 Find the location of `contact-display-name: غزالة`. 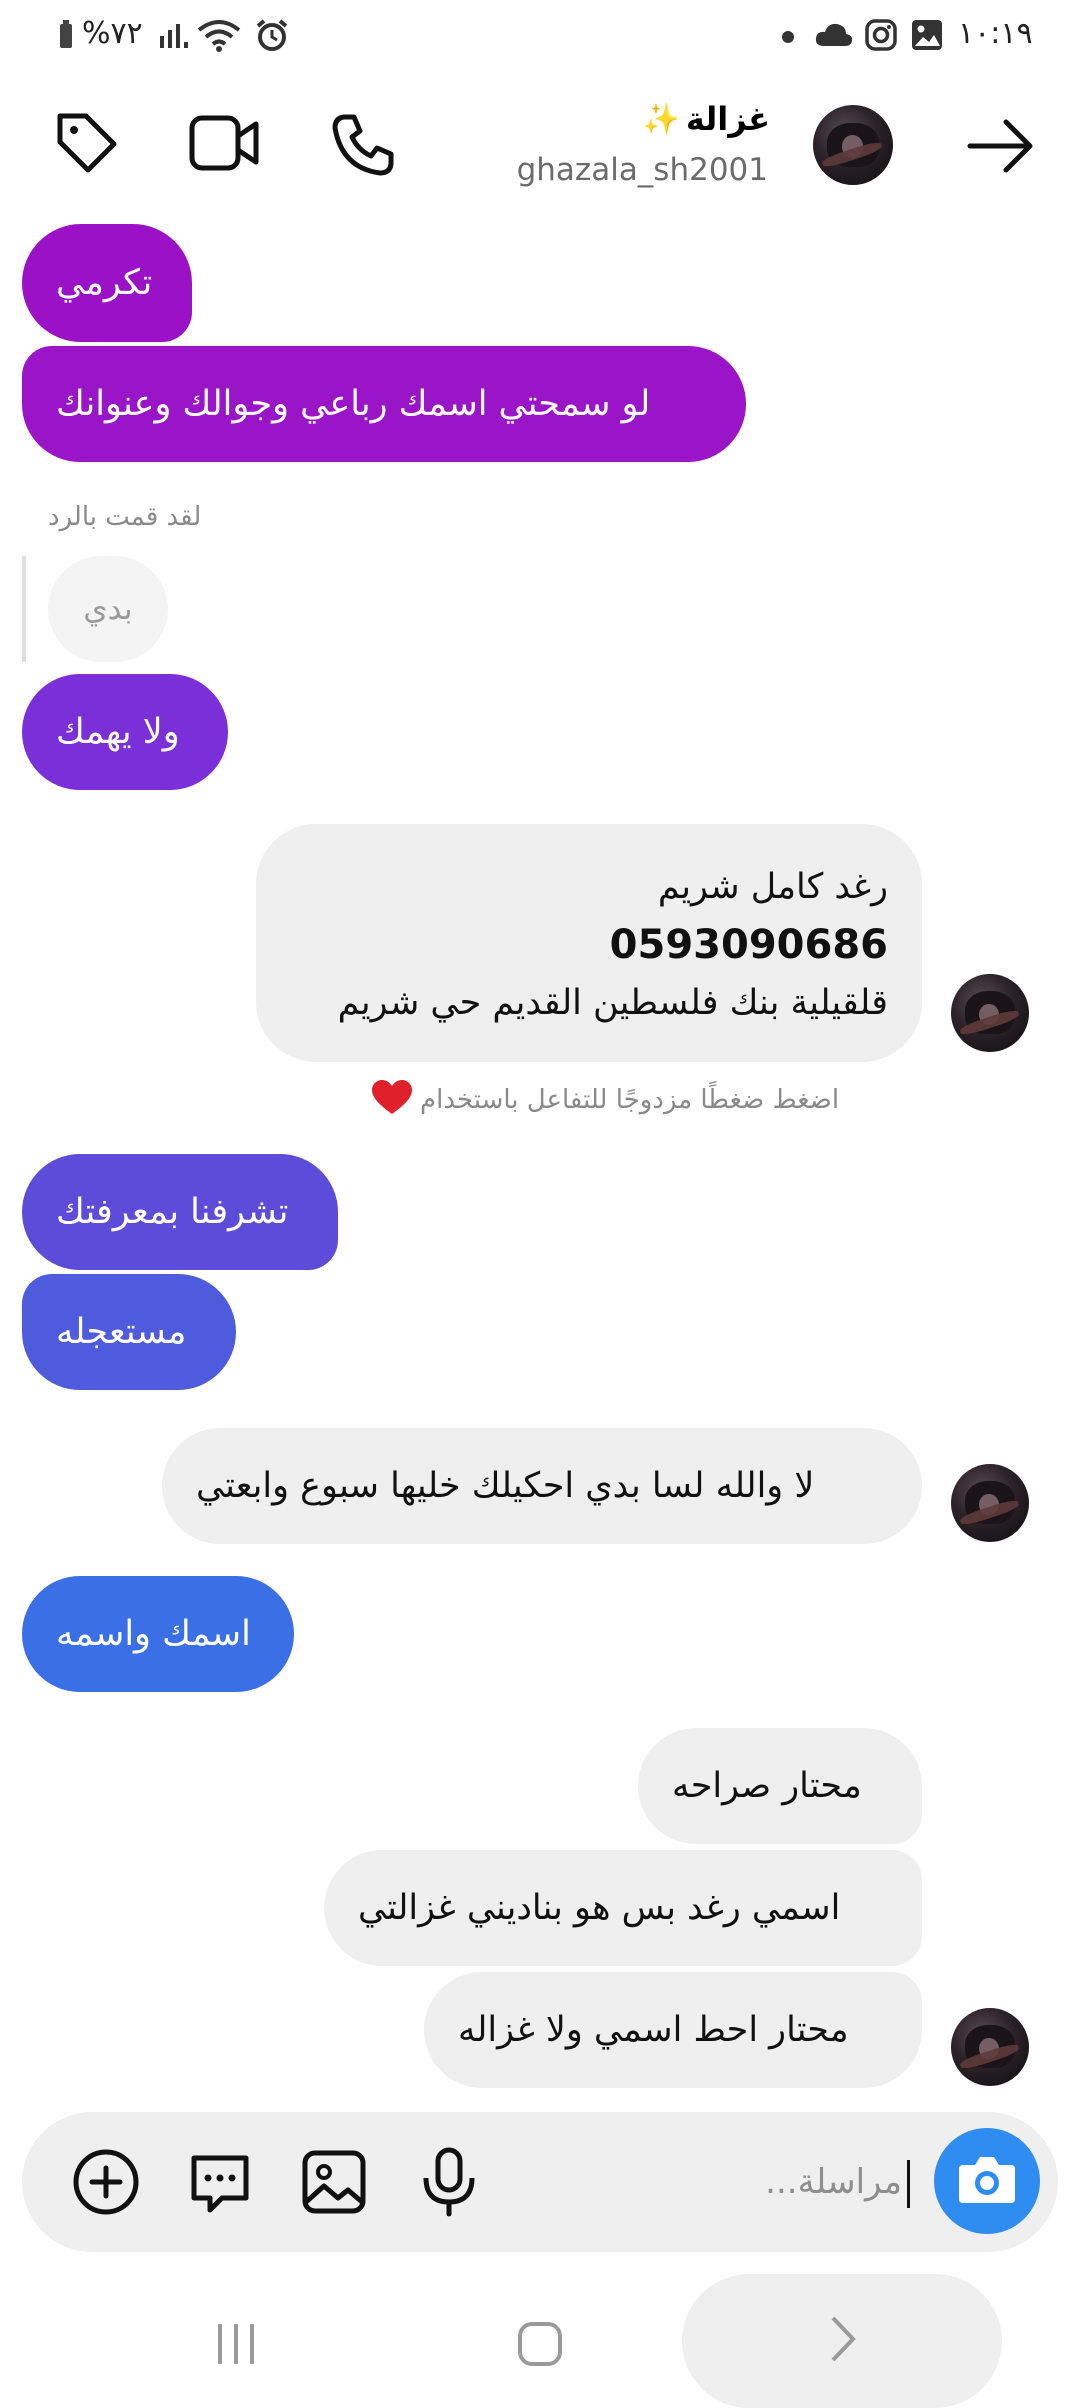

contact-display-name: غزالة is located at coordinates (727, 119).